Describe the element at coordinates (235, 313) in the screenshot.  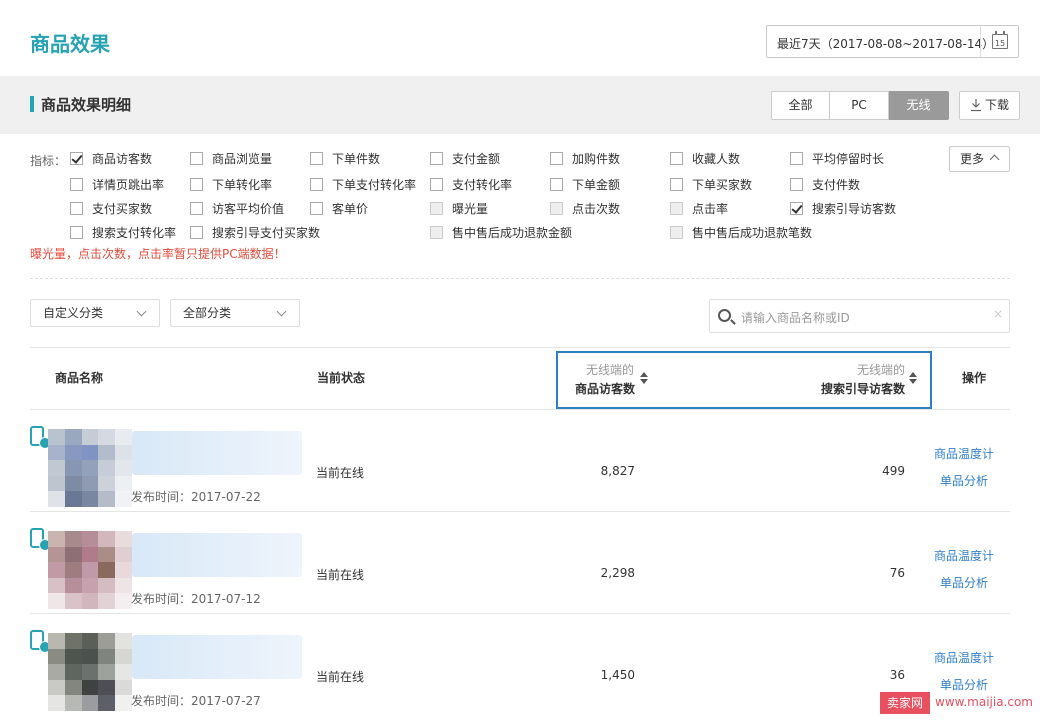
I see `all-category-dropdown: 全部分类` at that location.